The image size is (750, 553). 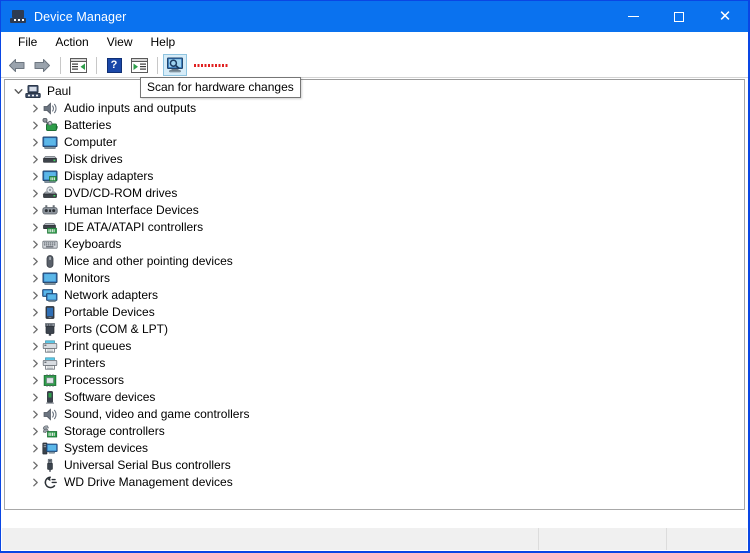 I want to click on properties-button, so click(x=139, y=65).